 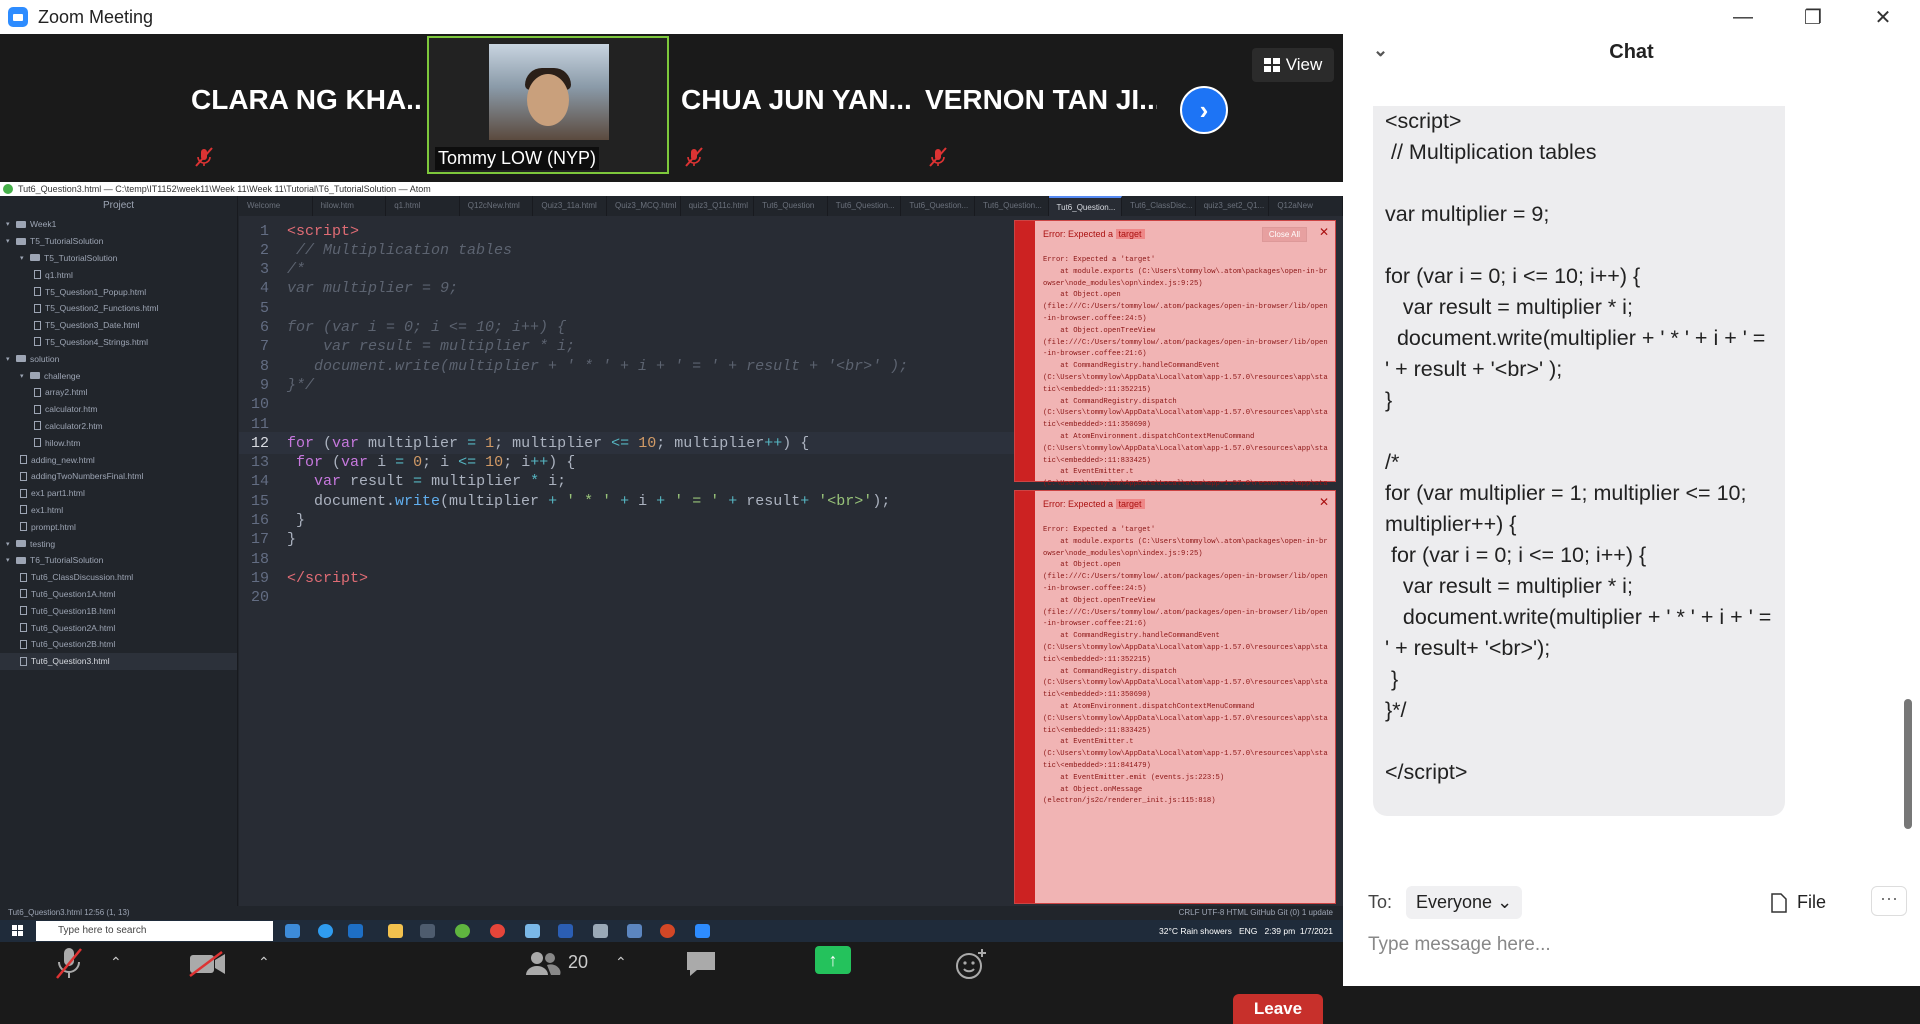 I want to click on windows-start-icon, so click(x=18, y=931).